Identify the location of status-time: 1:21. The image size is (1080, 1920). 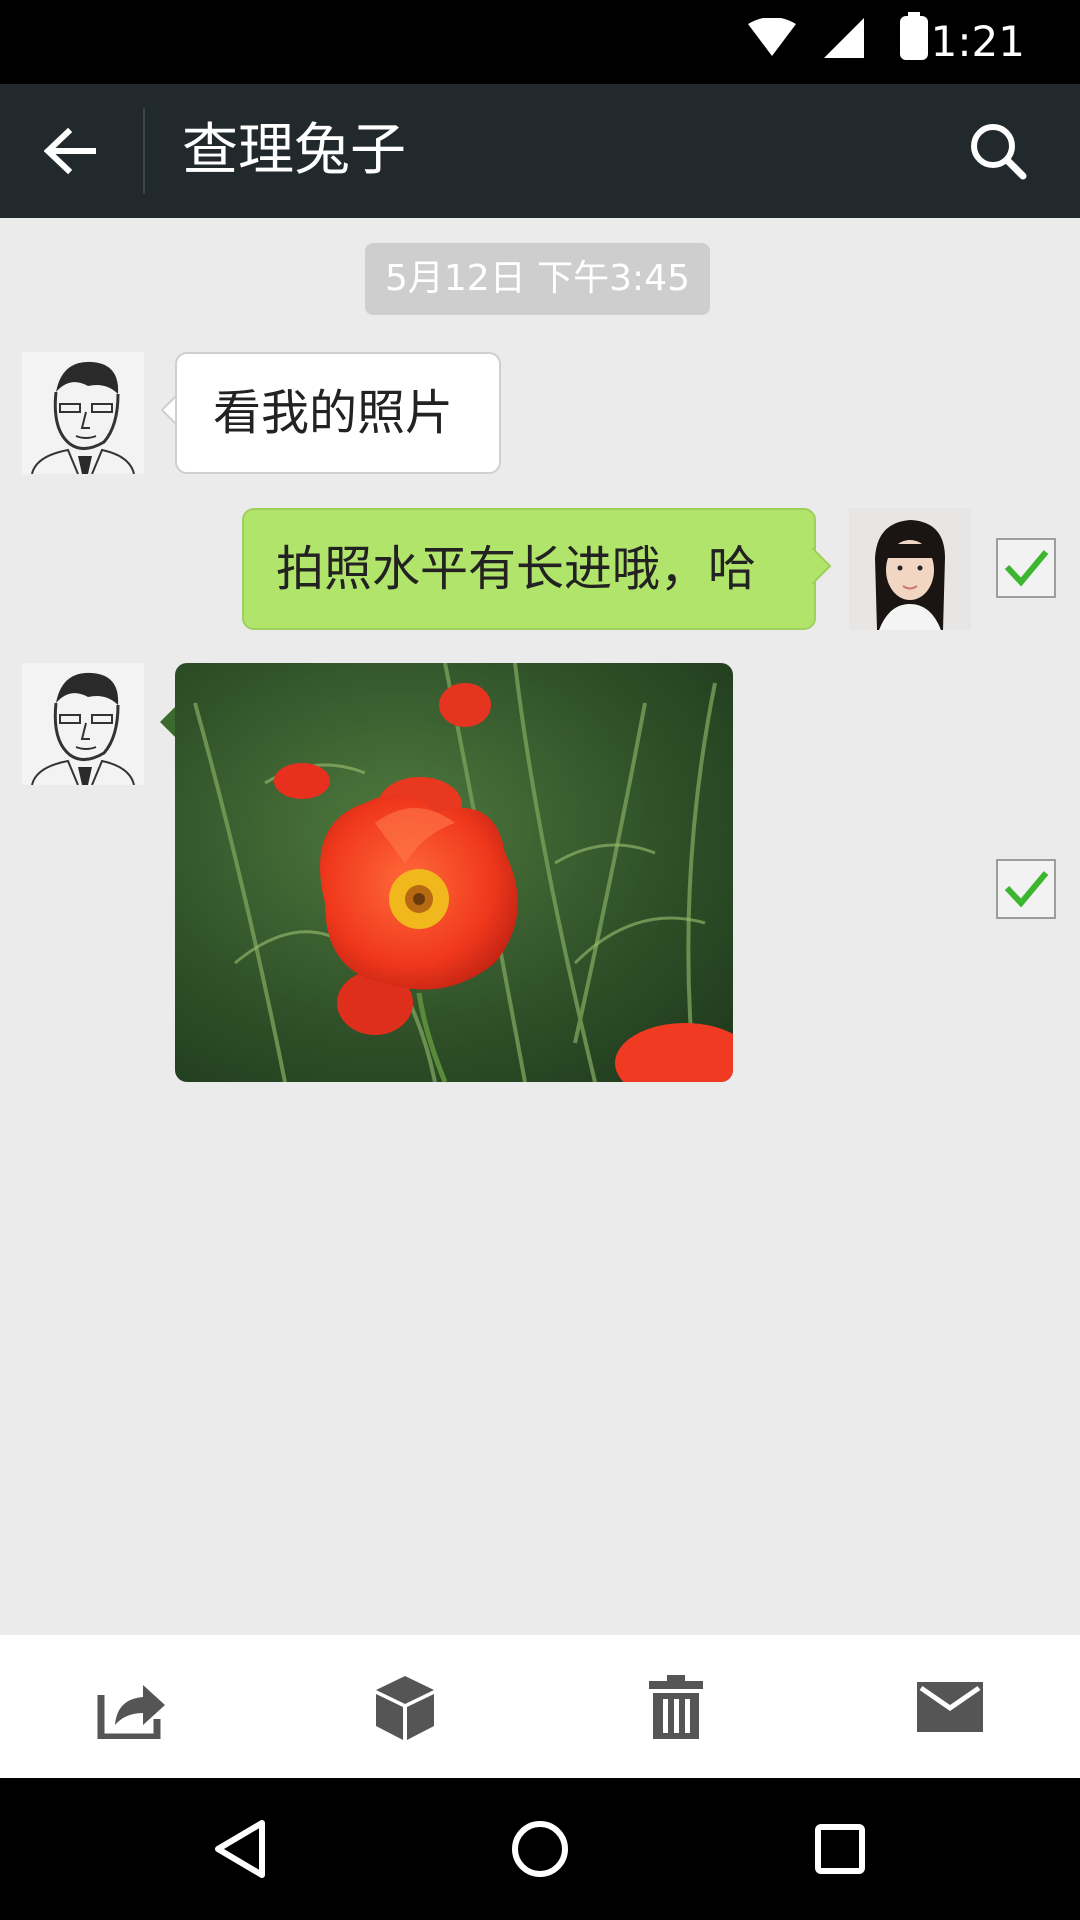
(977, 41).